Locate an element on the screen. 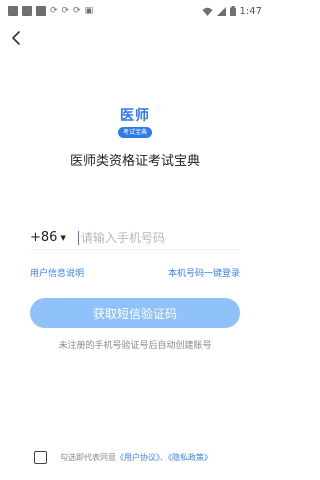 The width and height of the screenshot is (320, 480). user-agreement-link: 《用户协议》 is located at coordinates (138, 457).